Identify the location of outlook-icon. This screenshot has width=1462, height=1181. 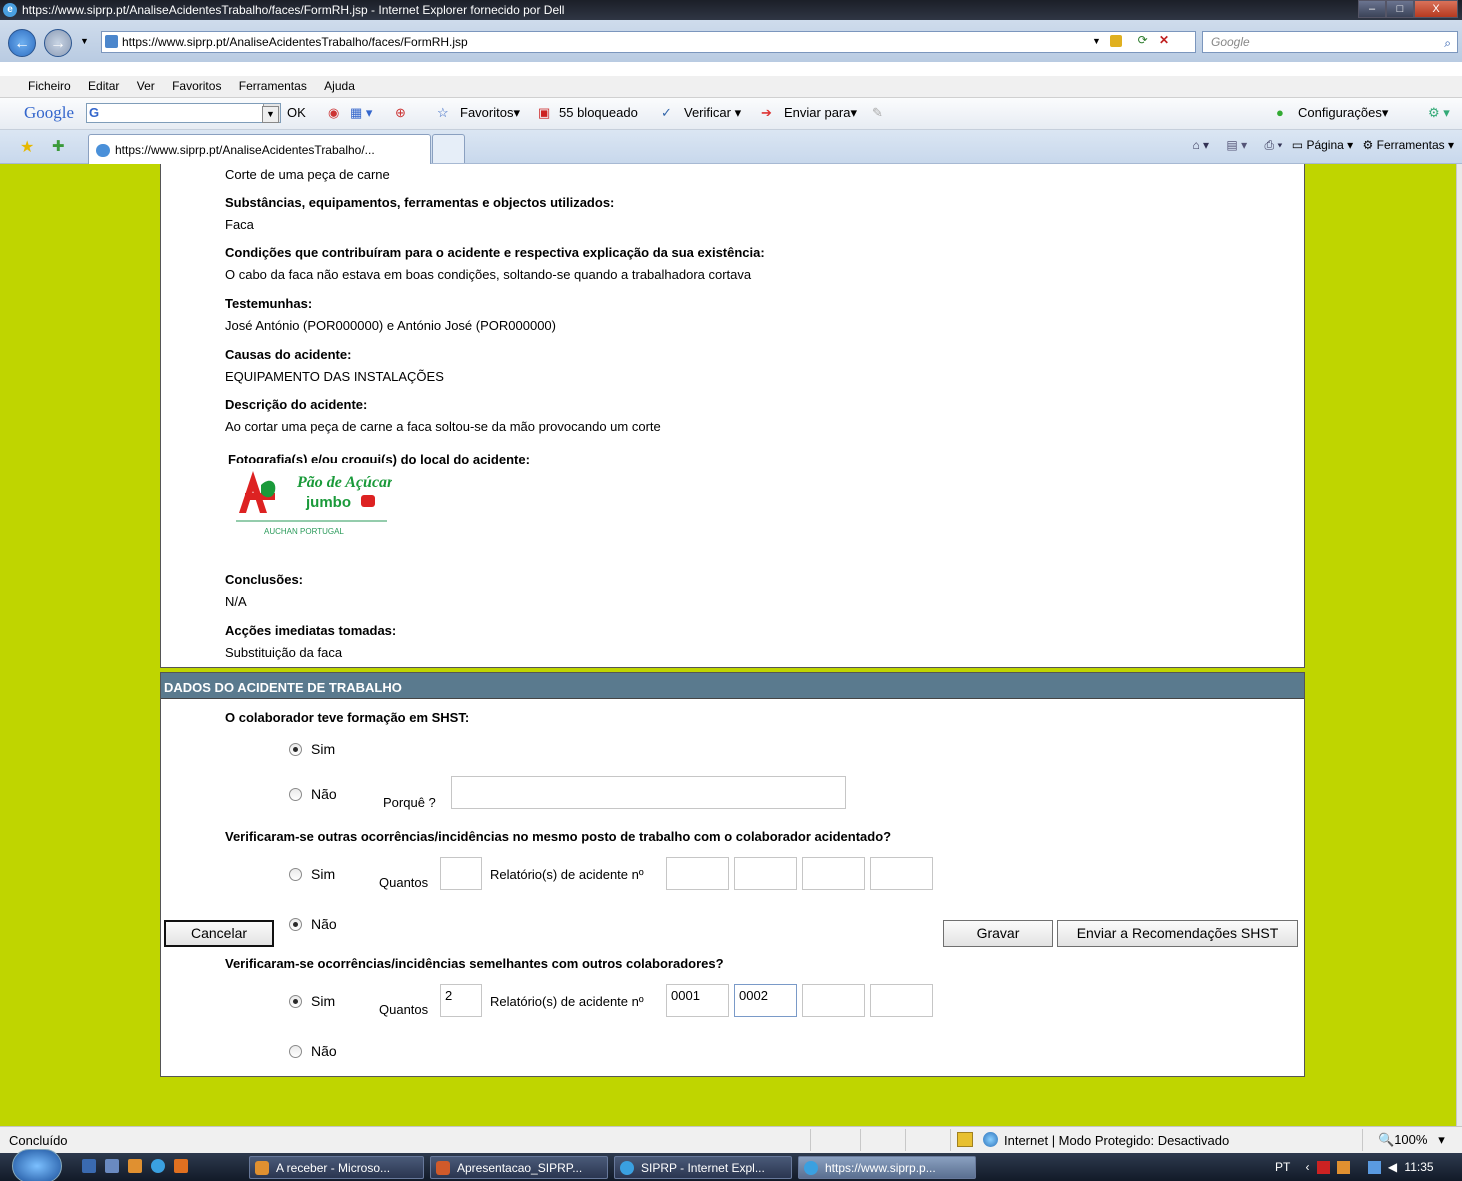
(135, 1166).